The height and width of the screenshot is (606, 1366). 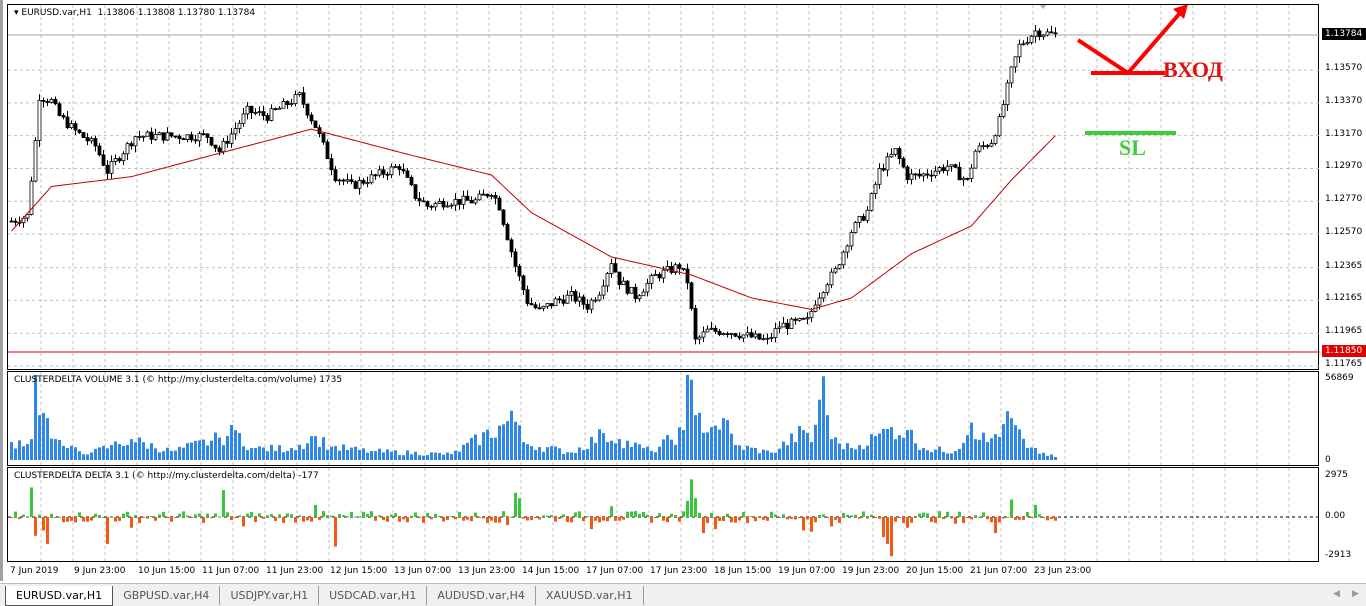 I want to click on chart-tab: USDCAD.var,H1, so click(x=373, y=595).